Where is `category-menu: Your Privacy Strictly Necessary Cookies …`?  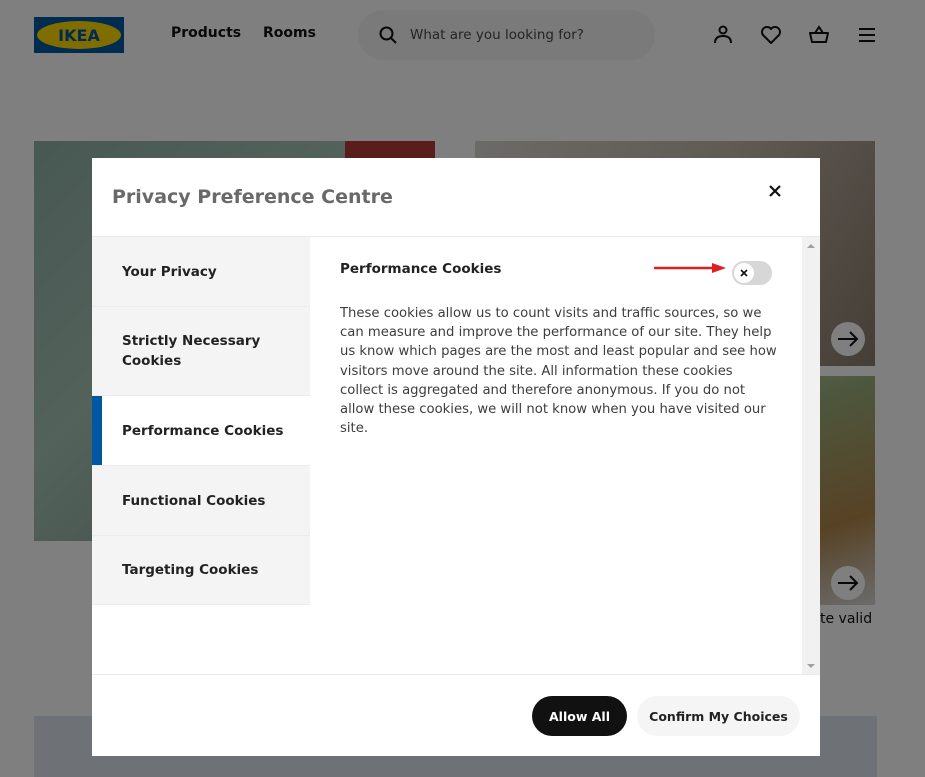
category-menu: Your Privacy Strictly Necessary Cookies … is located at coordinates (201, 421).